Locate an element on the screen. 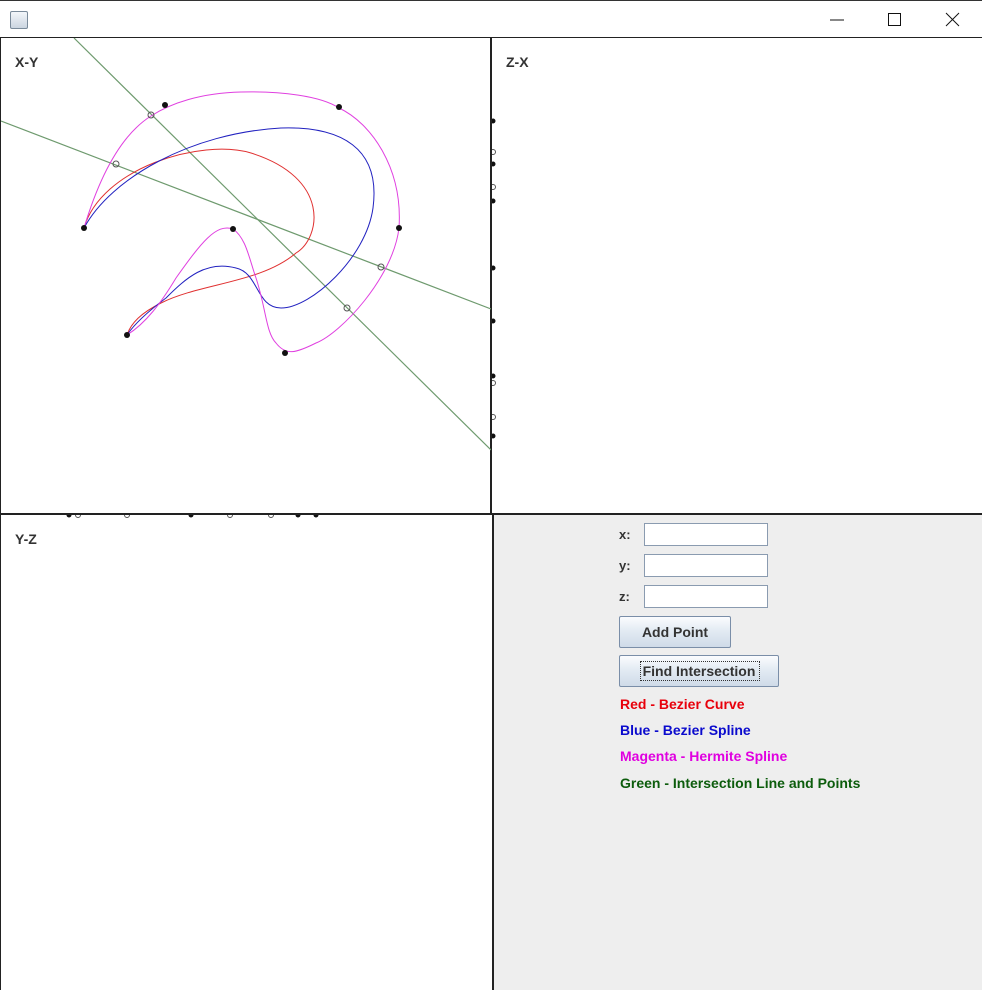 This screenshot has height=990, width=982. bezier-spline-path is located at coordinates (229, 231).